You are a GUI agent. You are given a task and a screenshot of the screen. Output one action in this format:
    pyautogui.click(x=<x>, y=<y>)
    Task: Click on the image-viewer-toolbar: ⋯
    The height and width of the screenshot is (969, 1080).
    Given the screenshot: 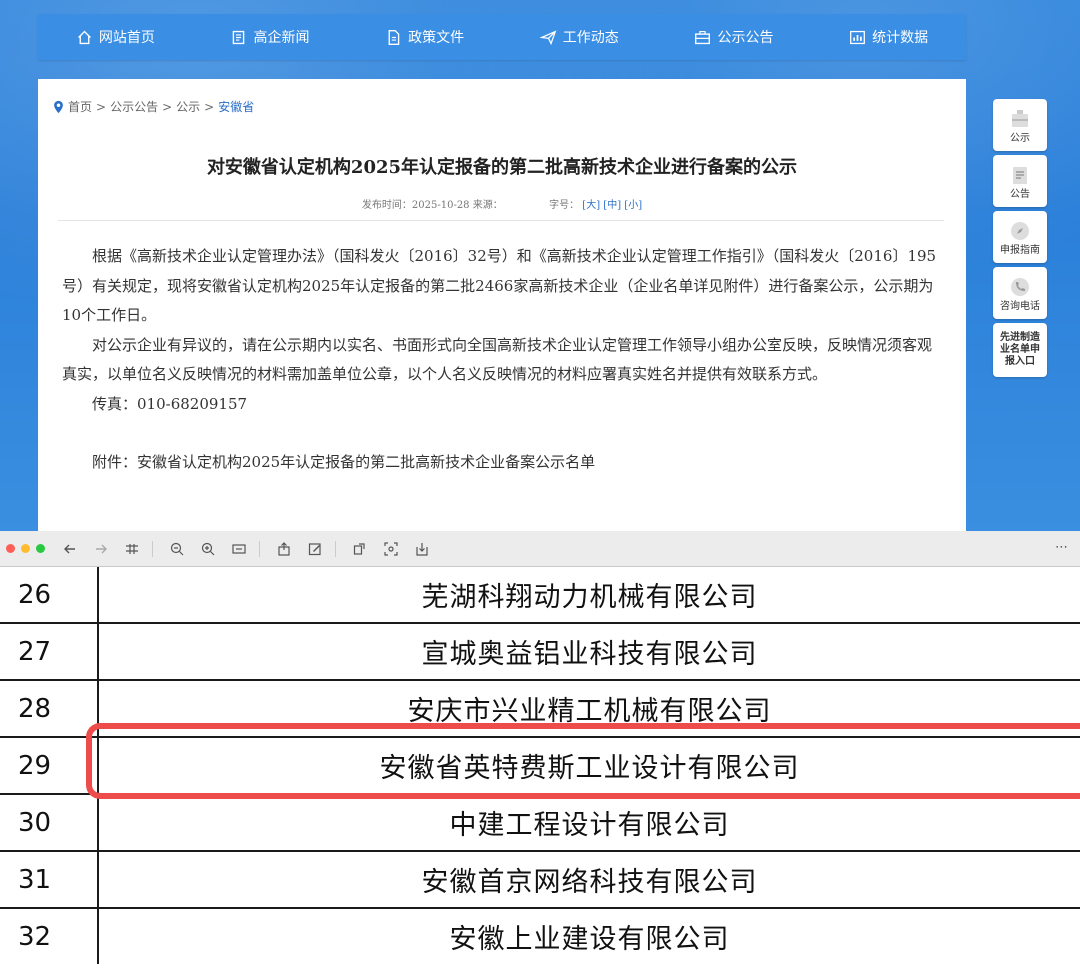 What is the action you would take?
    pyautogui.click(x=540, y=549)
    